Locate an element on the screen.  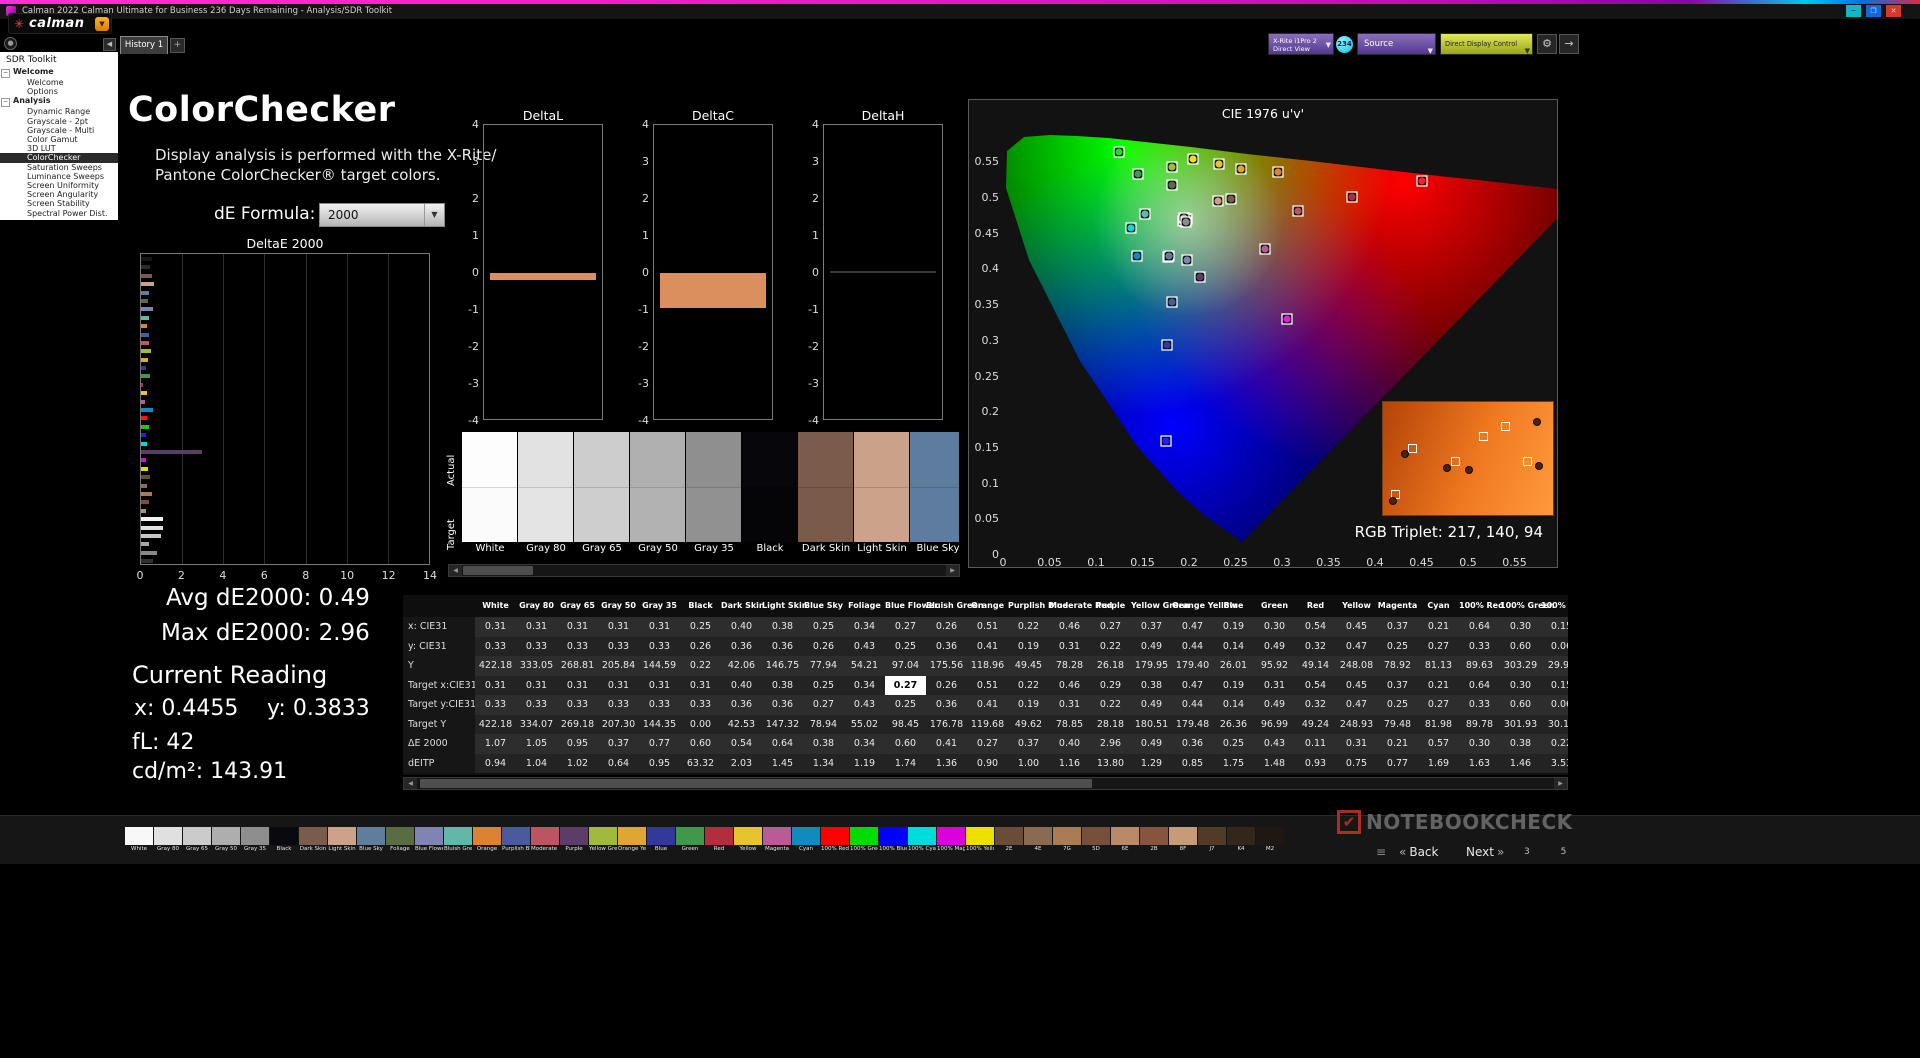
source-dropdown: Source ▼ is located at coordinates (1396, 44).